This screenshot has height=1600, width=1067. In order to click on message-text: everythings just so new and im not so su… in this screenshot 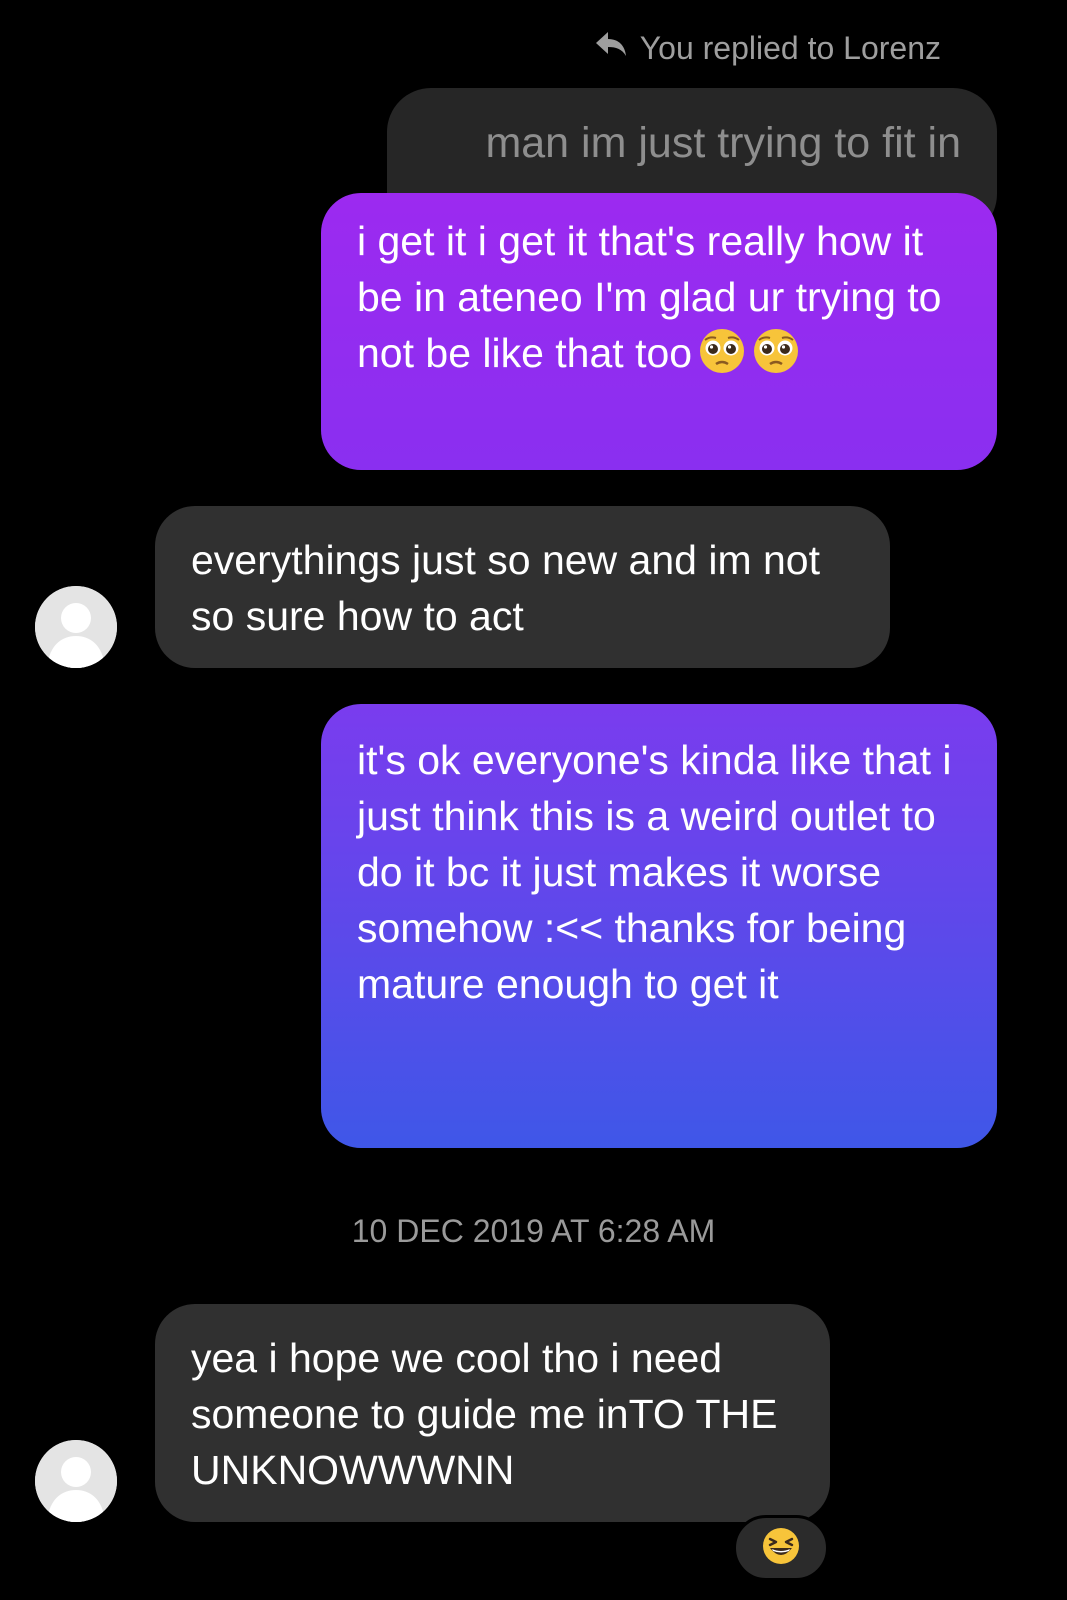, I will do `click(505, 588)`.